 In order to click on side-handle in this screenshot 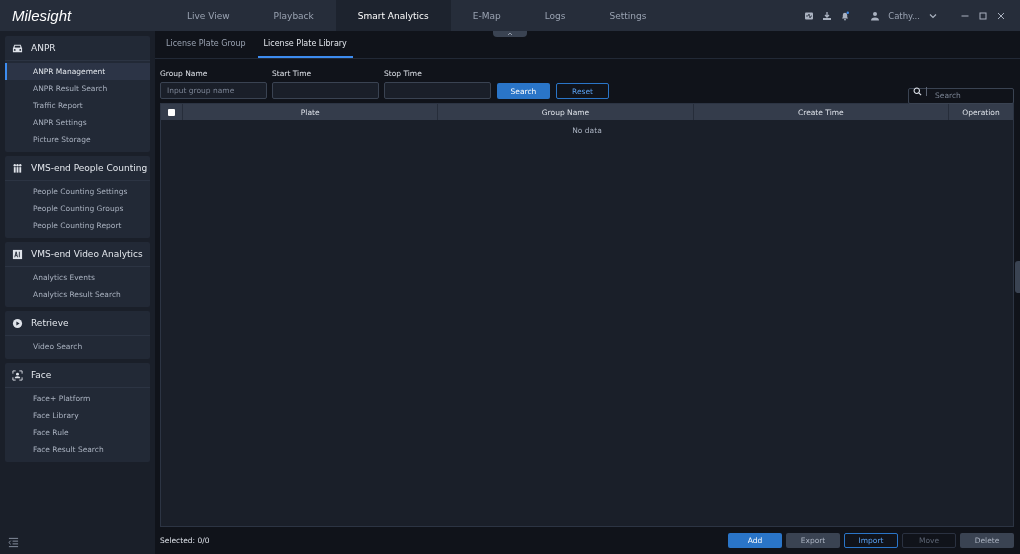, I will do `click(1017, 277)`.